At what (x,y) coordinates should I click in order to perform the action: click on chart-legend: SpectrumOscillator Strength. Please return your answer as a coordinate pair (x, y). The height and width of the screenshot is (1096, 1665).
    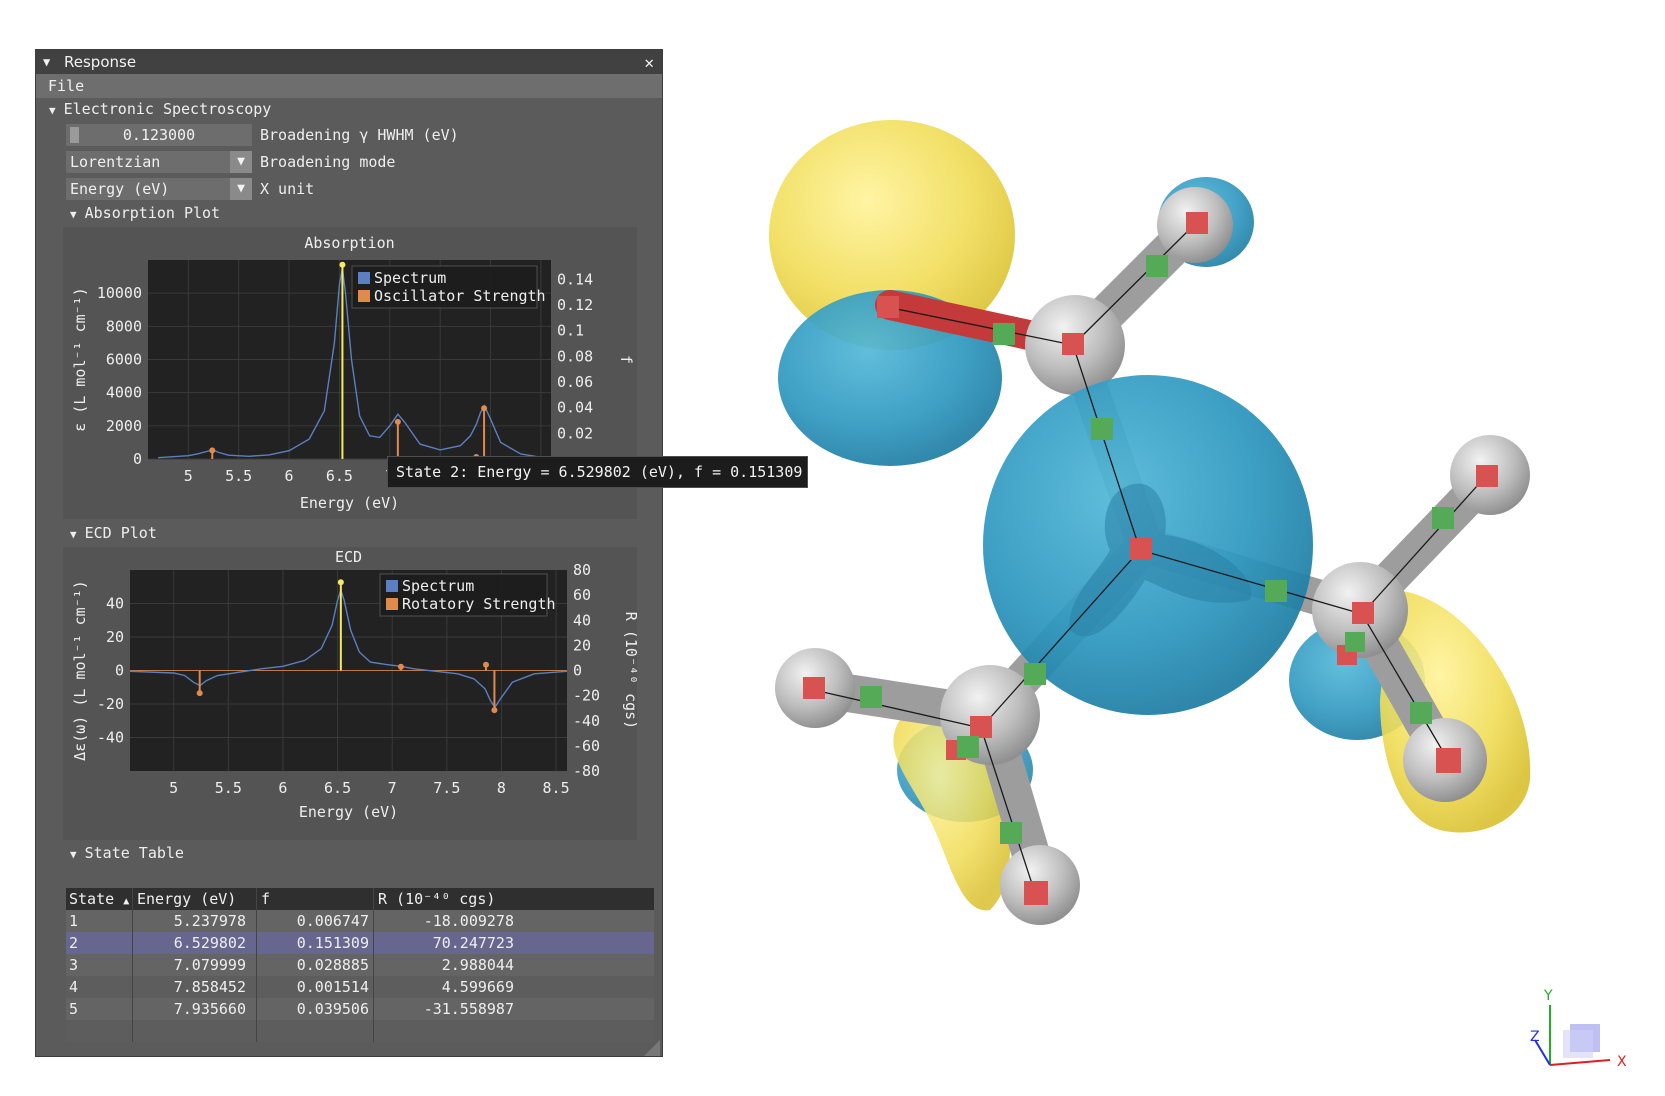
    Looking at the image, I should click on (448, 287).